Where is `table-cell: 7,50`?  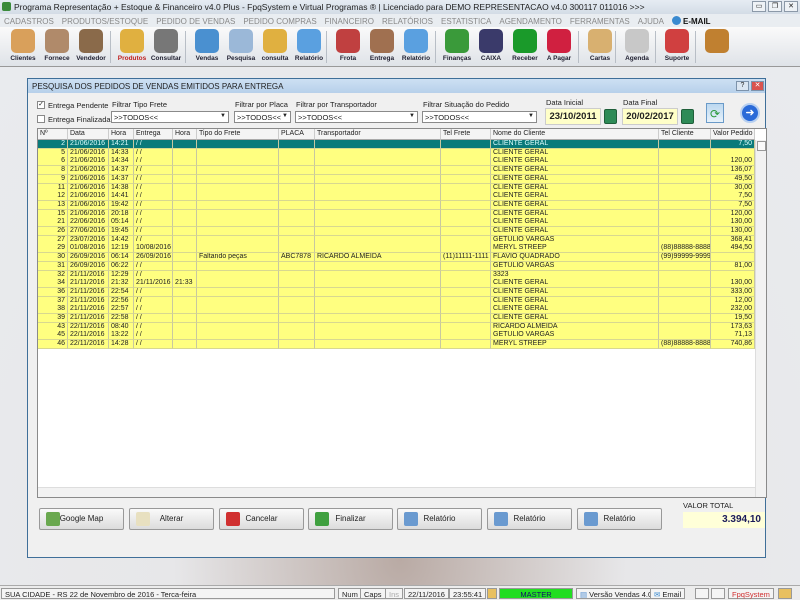
table-cell: 7,50 is located at coordinates (733, 205).